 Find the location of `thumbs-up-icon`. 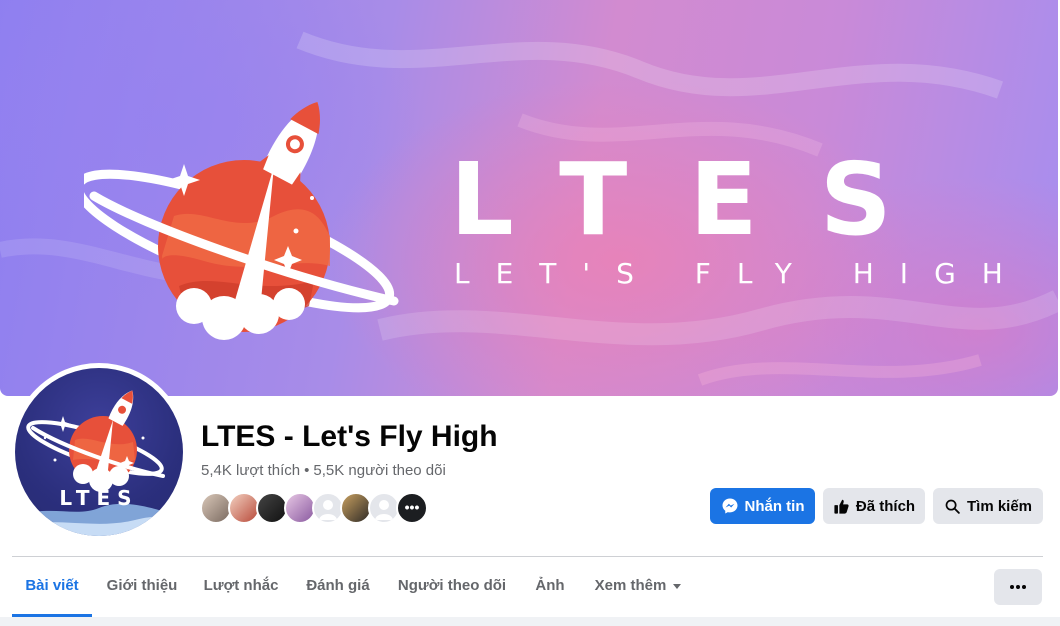

thumbs-up-icon is located at coordinates (841, 506).